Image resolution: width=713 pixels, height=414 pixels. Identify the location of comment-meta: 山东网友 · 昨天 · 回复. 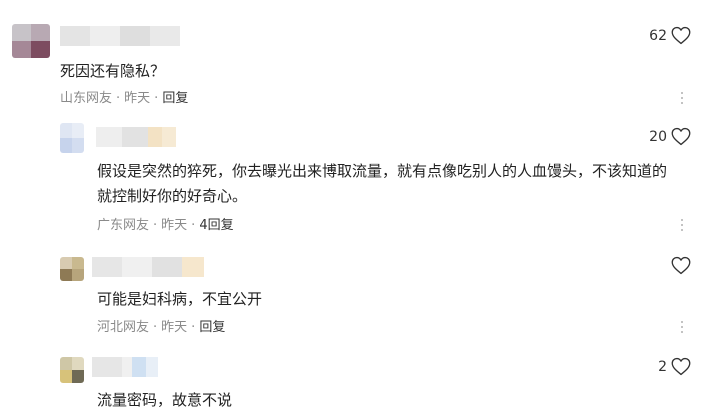
(124, 99).